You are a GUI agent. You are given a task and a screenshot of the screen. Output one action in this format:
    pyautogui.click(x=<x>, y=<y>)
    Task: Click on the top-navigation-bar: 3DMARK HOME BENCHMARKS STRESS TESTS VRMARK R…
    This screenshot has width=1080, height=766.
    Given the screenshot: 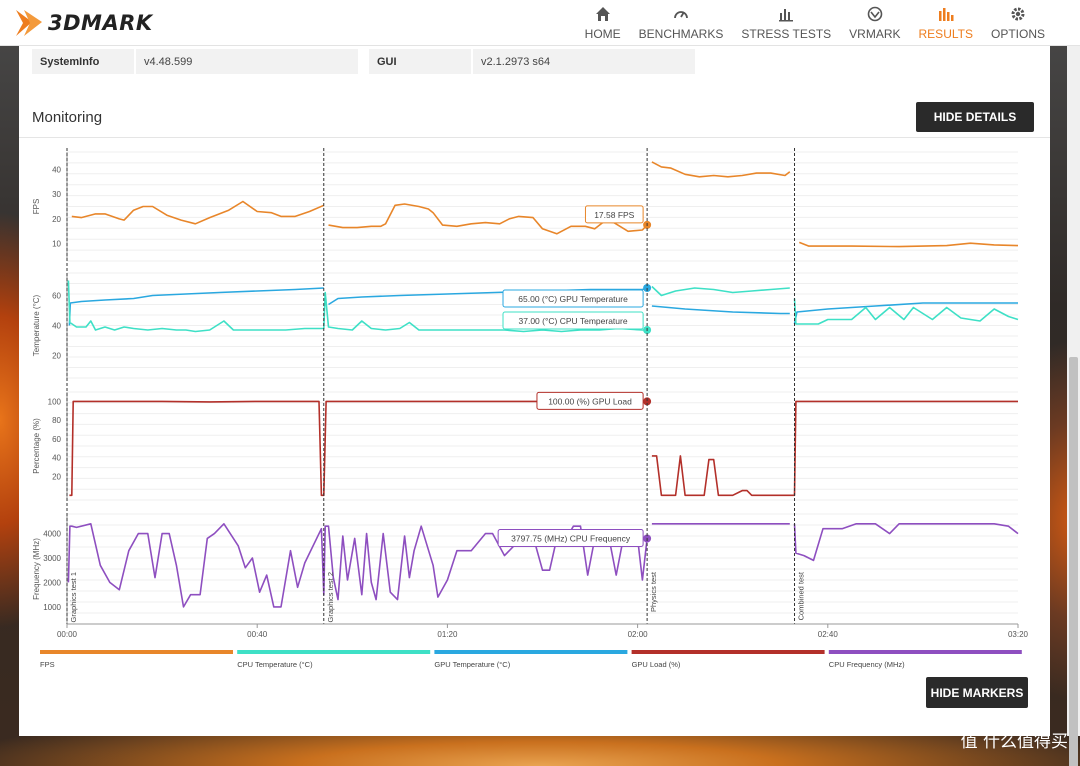 What is the action you would take?
    pyautogui.click(x=540, y=23)
    